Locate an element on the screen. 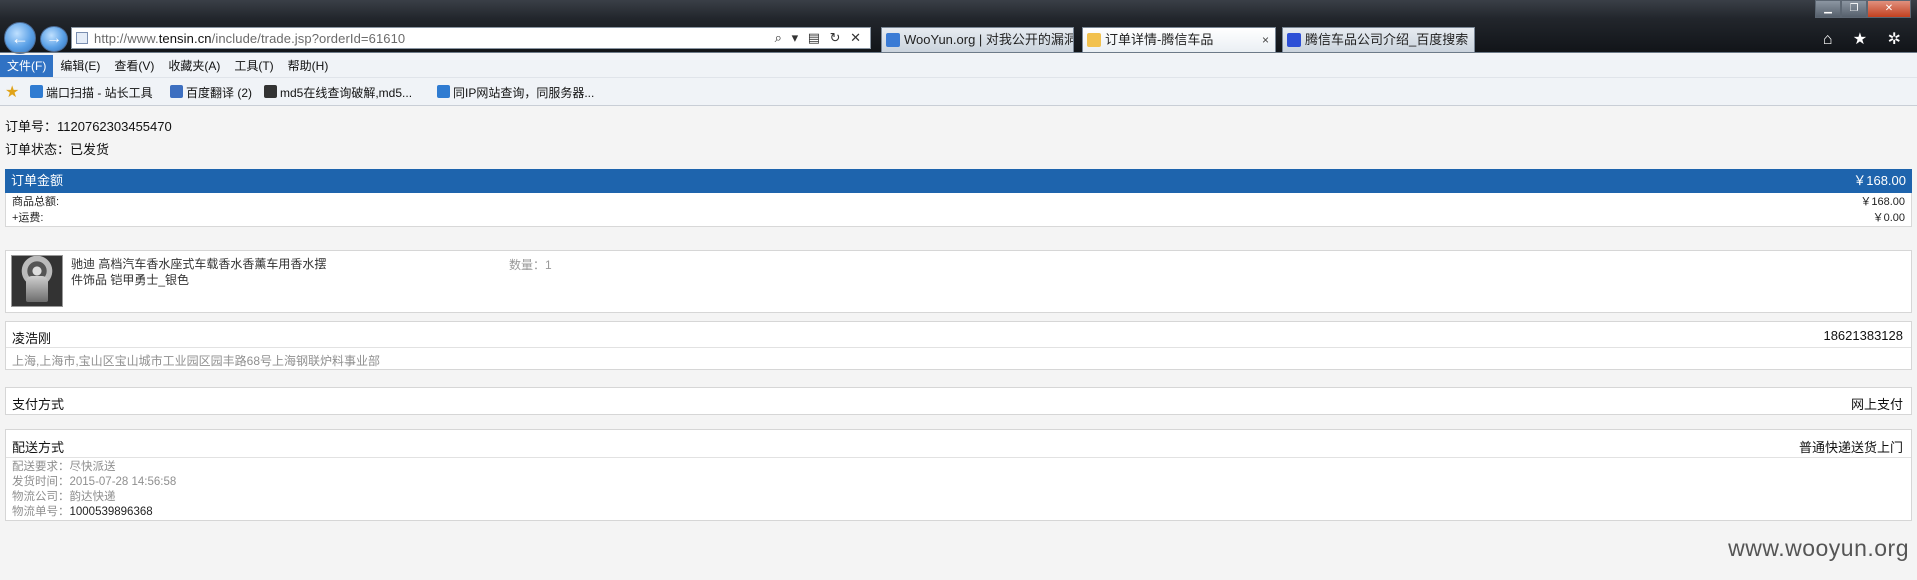  baidu-paw-icon is located at coordinates (1294, 40).